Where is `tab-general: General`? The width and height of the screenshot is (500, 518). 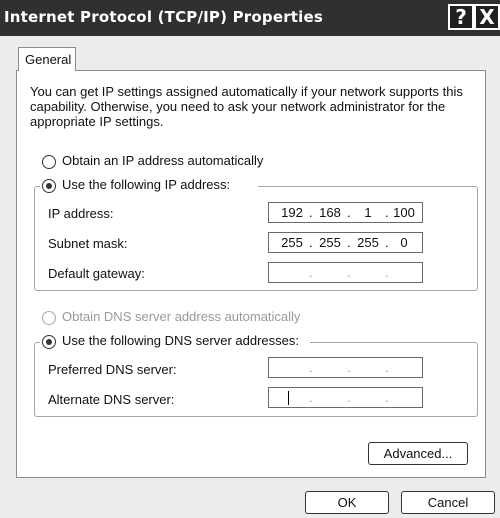 tab-general: General is located at coordinates (47, 59).